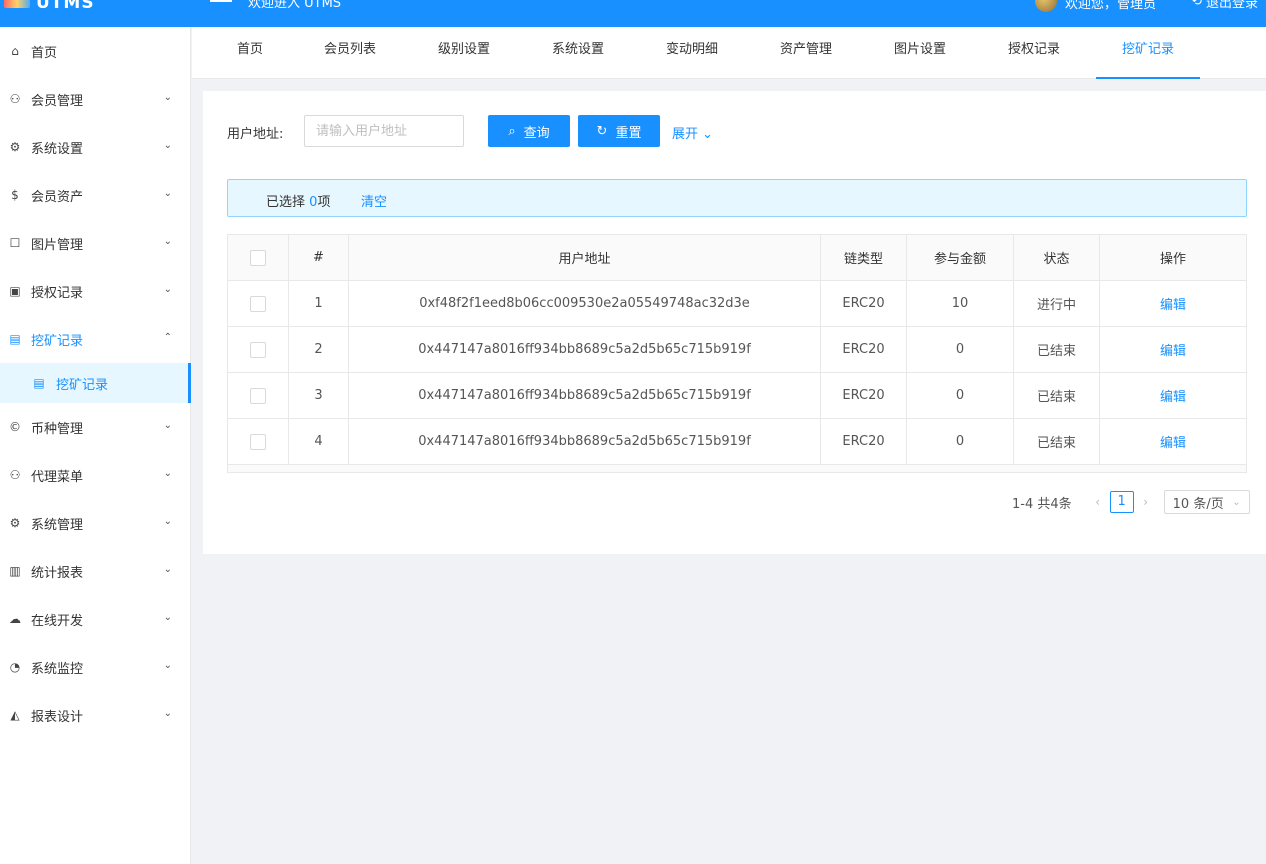 This screenshot has width=1266, height=864. Describe the element at coordinates (15, 243) in the screenshot. I see `square-icon: ☐` at that location.